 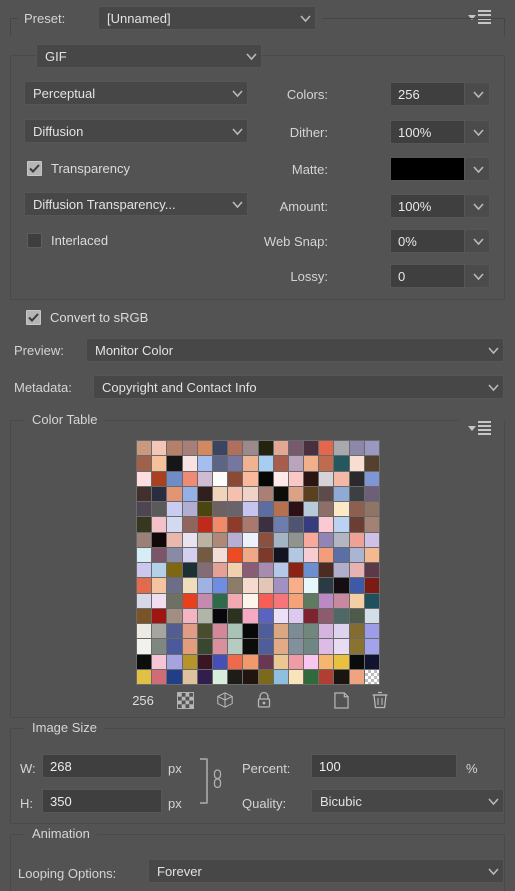 I want to click on web-snap-combo: 0%, so click(x=440, y=241).